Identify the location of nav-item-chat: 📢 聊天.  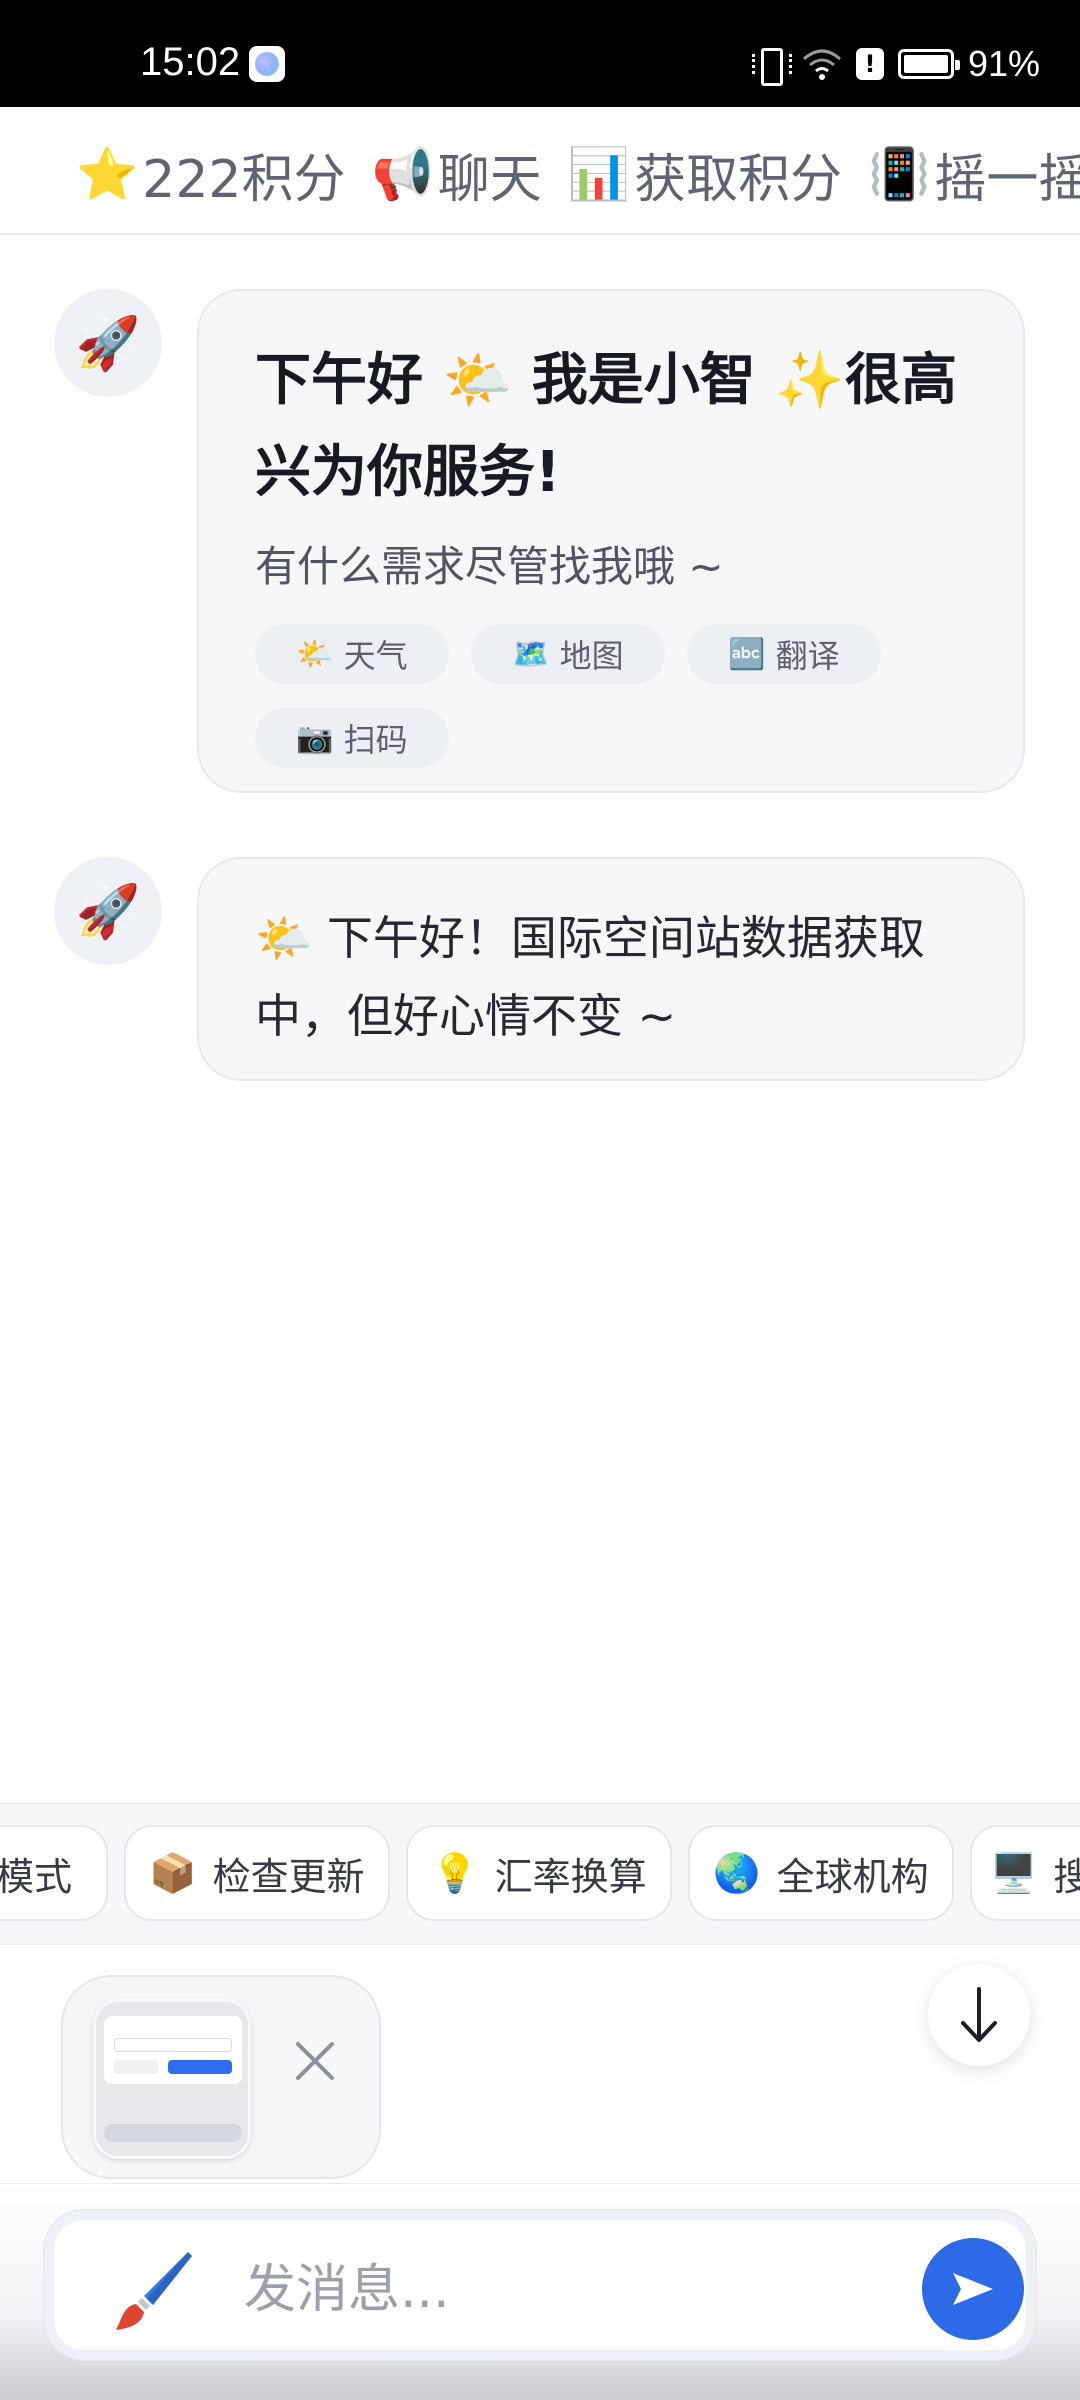
(457, 174).